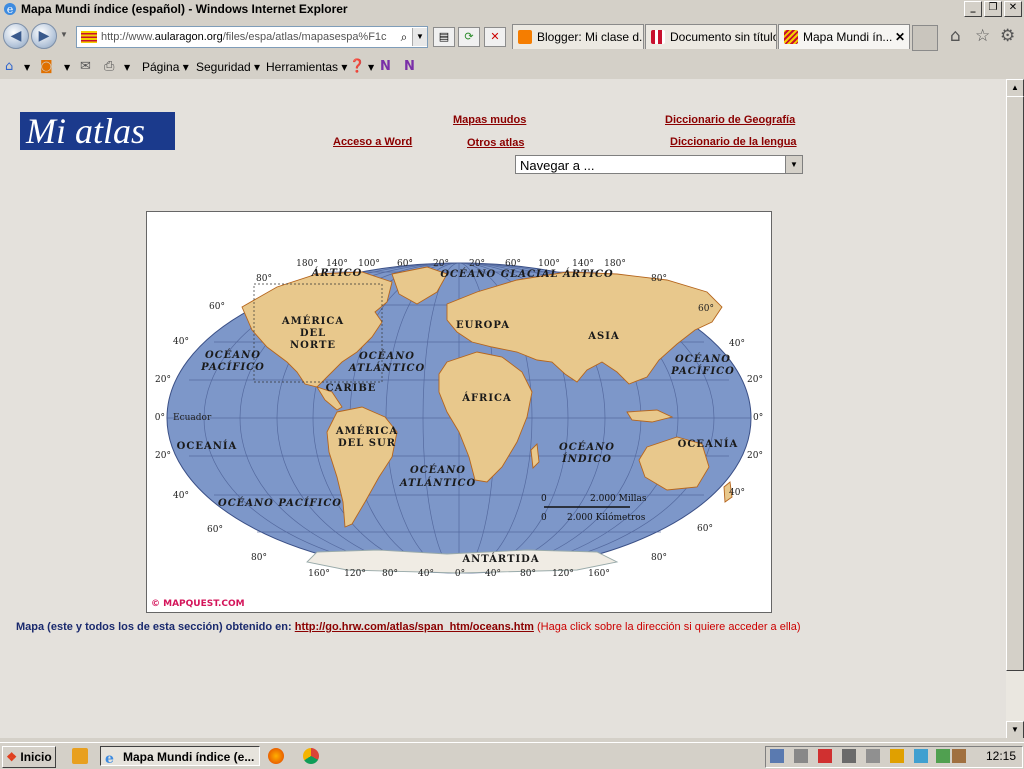 This screenshot has width=1024, height=769. What do you see at coordinates (409, 66) in the screenshot?
I see `onenote-linked-icon: N` at bounding box center [409, 66].